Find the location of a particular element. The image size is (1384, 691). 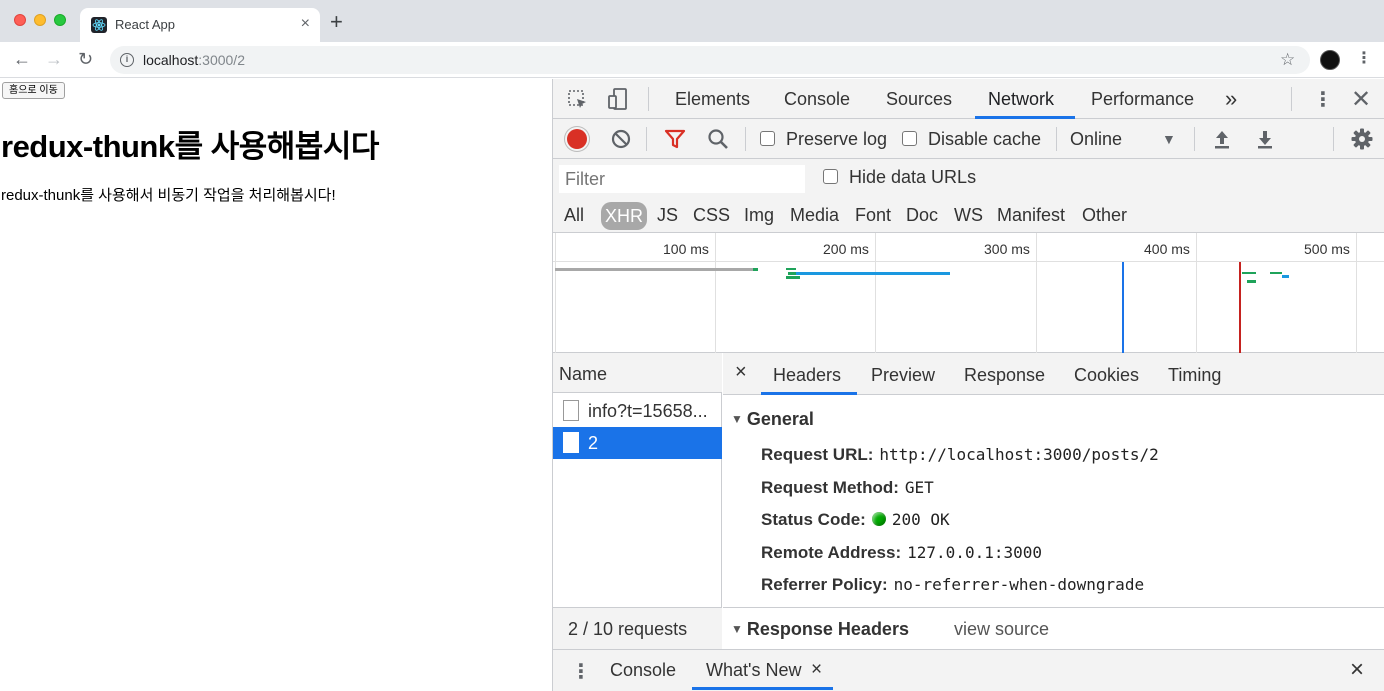

type-filter-other: Other is located at coordinates (1104, 215).